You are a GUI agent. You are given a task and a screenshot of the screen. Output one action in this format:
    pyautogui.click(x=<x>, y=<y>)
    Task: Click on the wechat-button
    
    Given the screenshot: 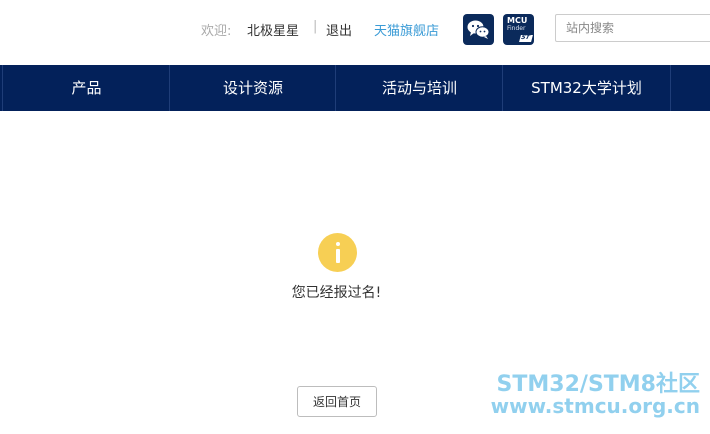 What is the action you would take?
    pyautogui.click(x=478, y=29)
    